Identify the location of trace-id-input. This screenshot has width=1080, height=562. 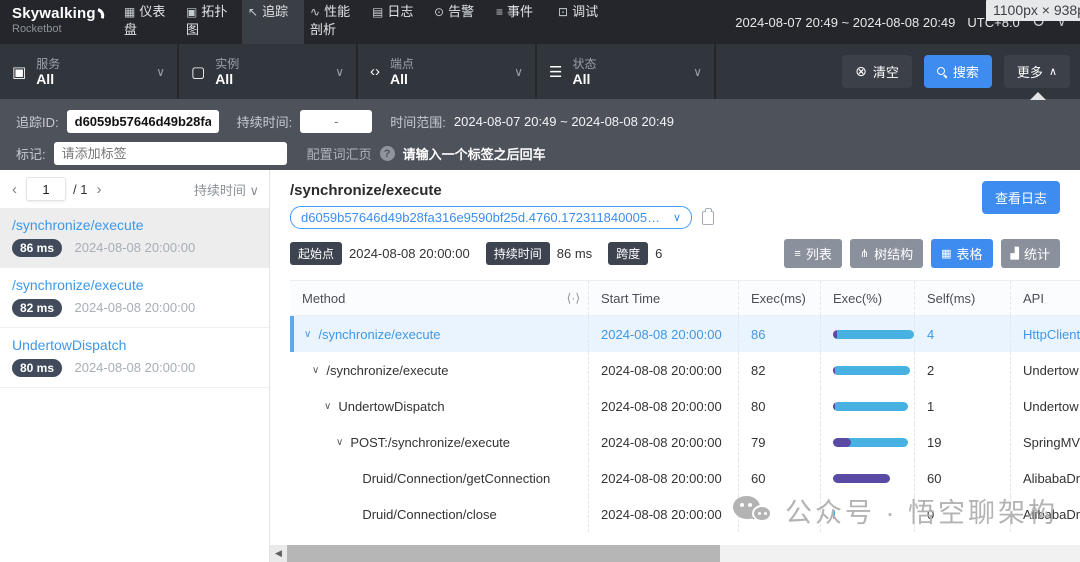
(142, 121).